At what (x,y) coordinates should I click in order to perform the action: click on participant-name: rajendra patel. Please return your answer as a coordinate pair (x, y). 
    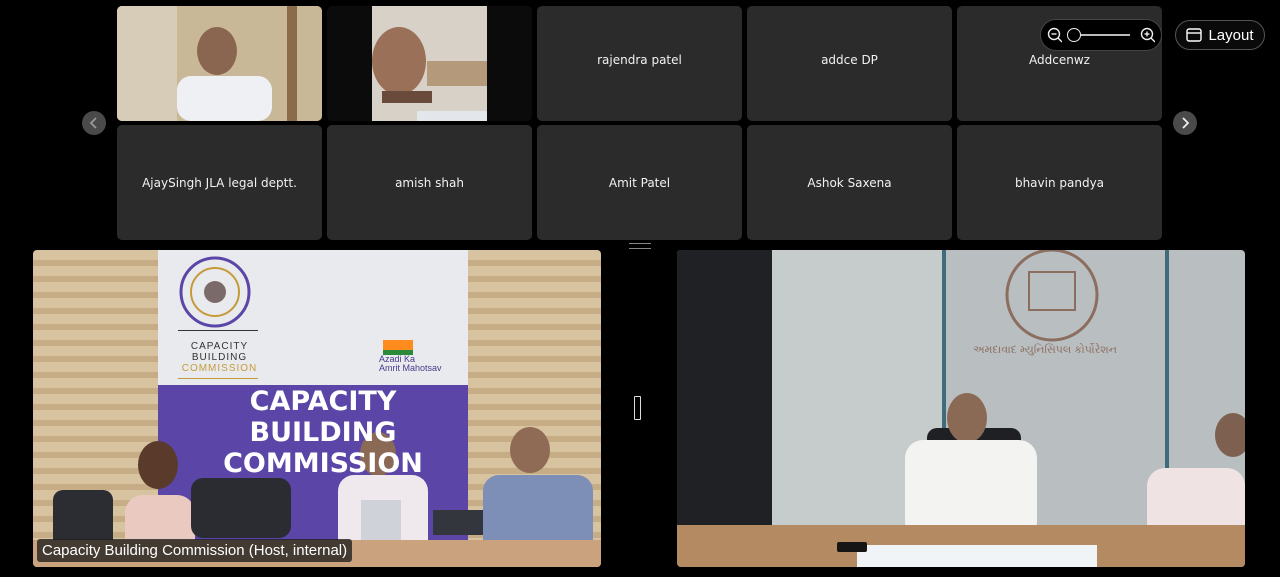
    Looking at the image, I should click on (639, 60).